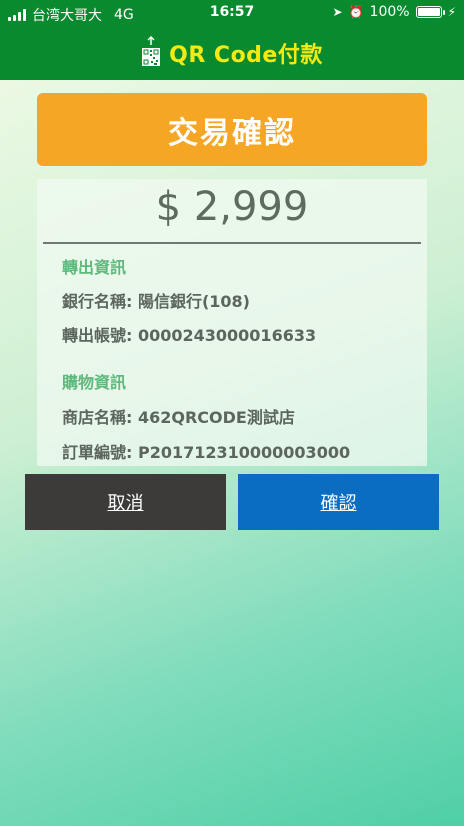 This screenshot has height=826, width=464. Describe the element at coordinates (232, 243) in the screenshot. I see `amount-divider` at that location.